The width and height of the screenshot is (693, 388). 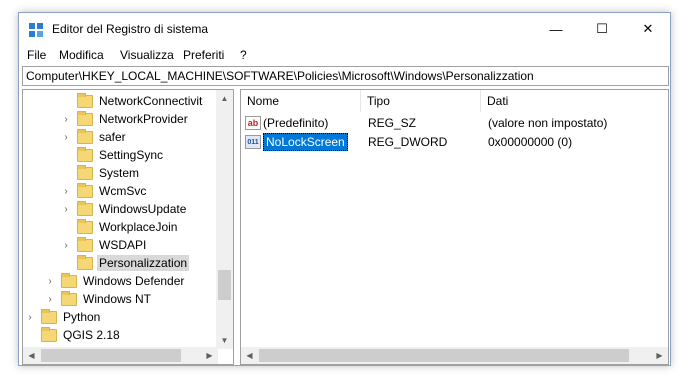 What do you see at coordinates (344, 29) in the screenshot?
I see `title-bar: Editor del Registro di sistema — ☐ ✕` at bounding box center [344, 29].